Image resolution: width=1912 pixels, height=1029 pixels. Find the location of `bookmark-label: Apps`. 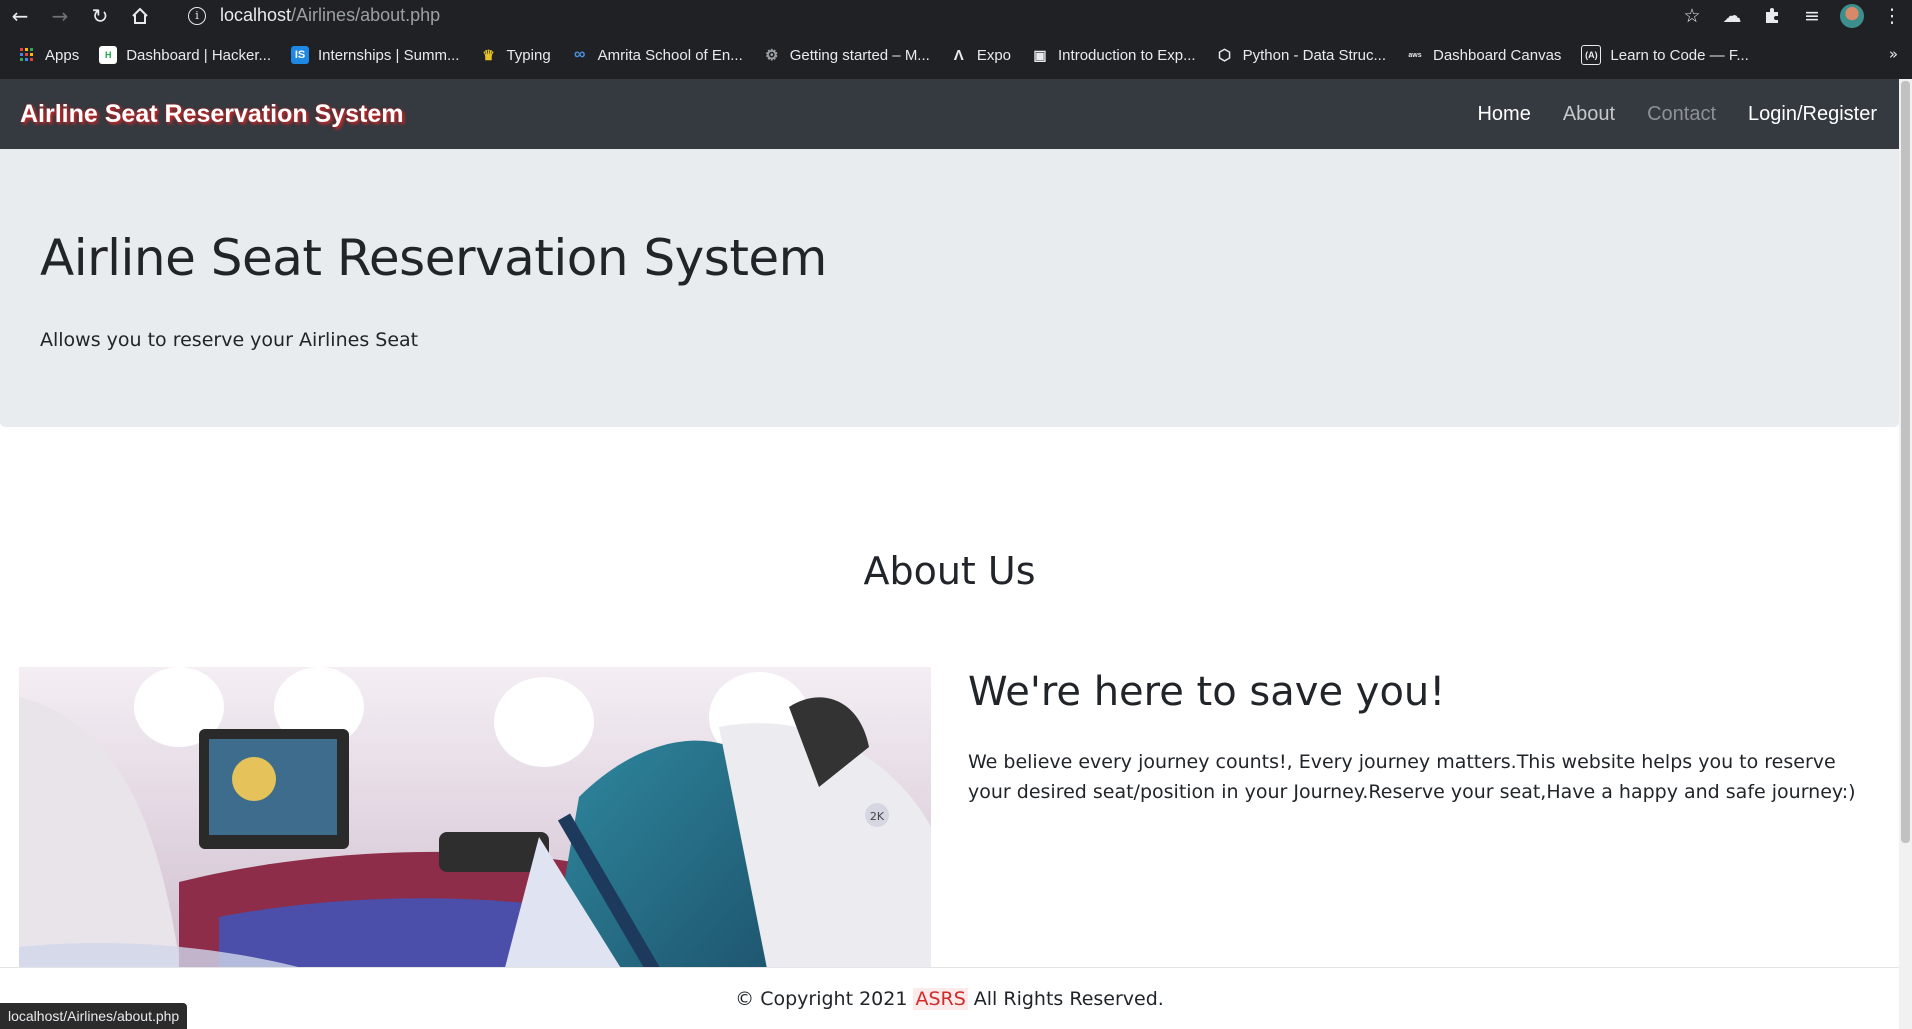

bookmark-label: Apps is located at coordinates (62, 55).